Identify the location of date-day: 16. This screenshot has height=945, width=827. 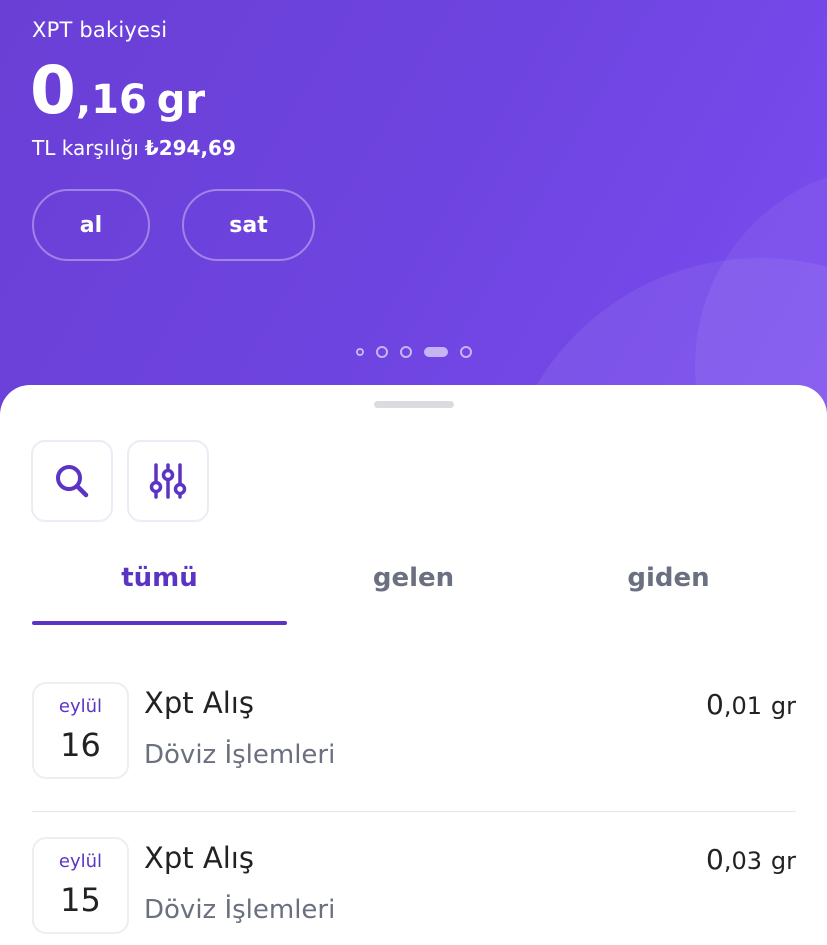
(80, 745).